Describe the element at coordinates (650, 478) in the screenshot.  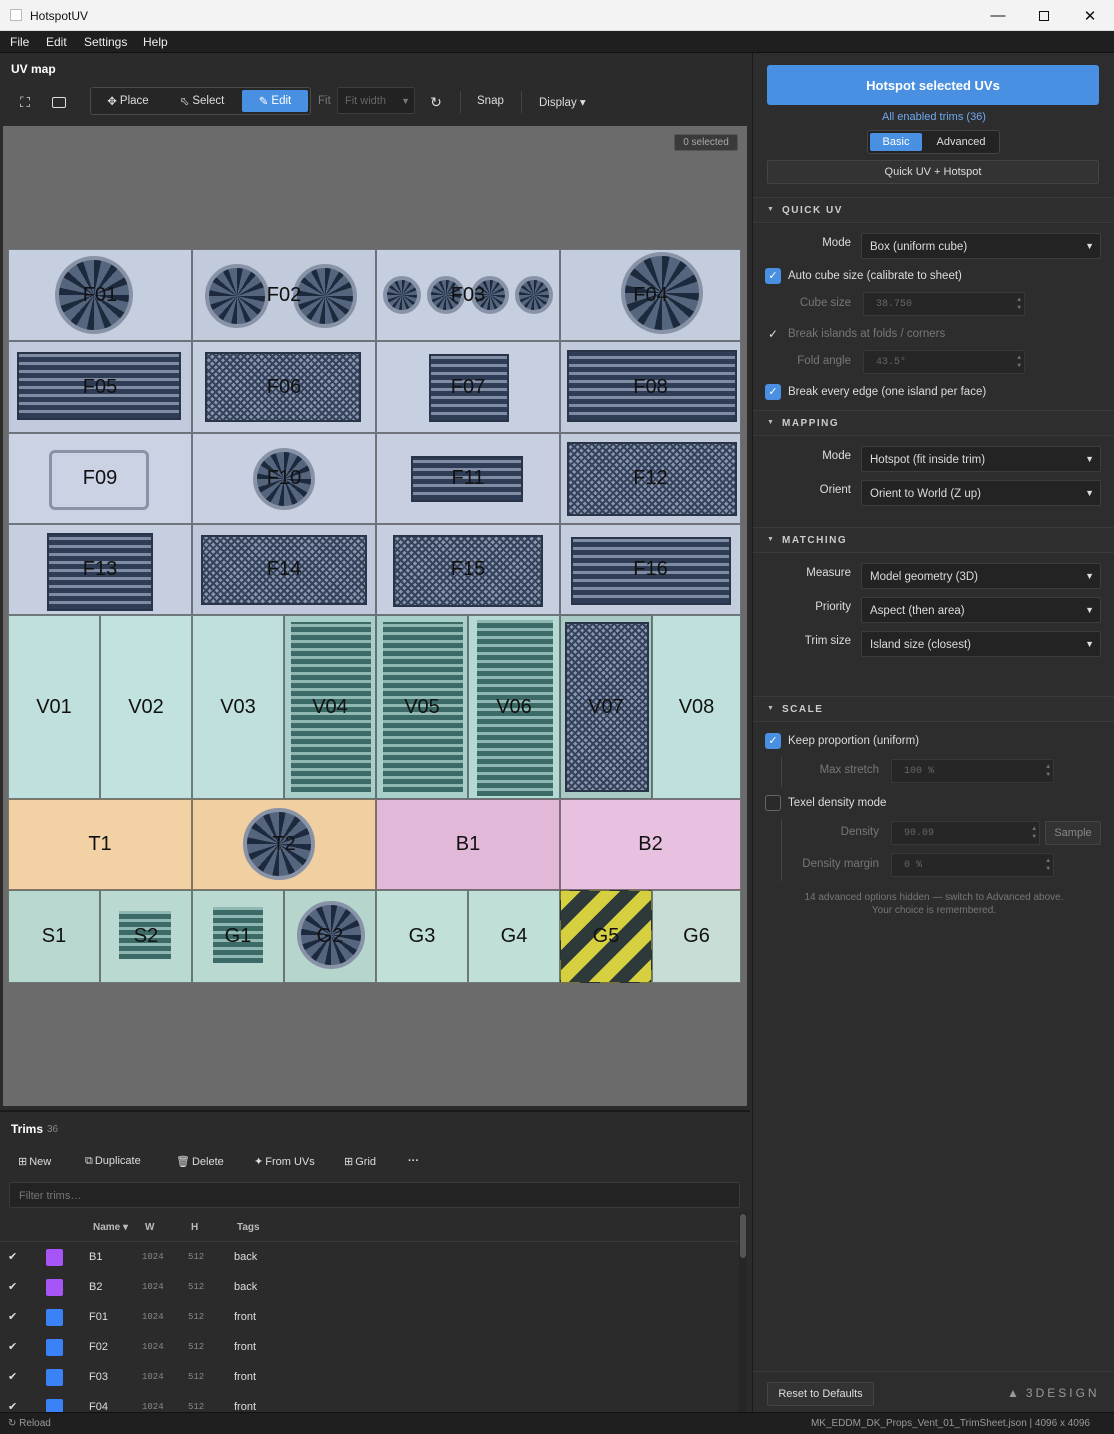
I see `trim-tile-f12: F12` at that location.